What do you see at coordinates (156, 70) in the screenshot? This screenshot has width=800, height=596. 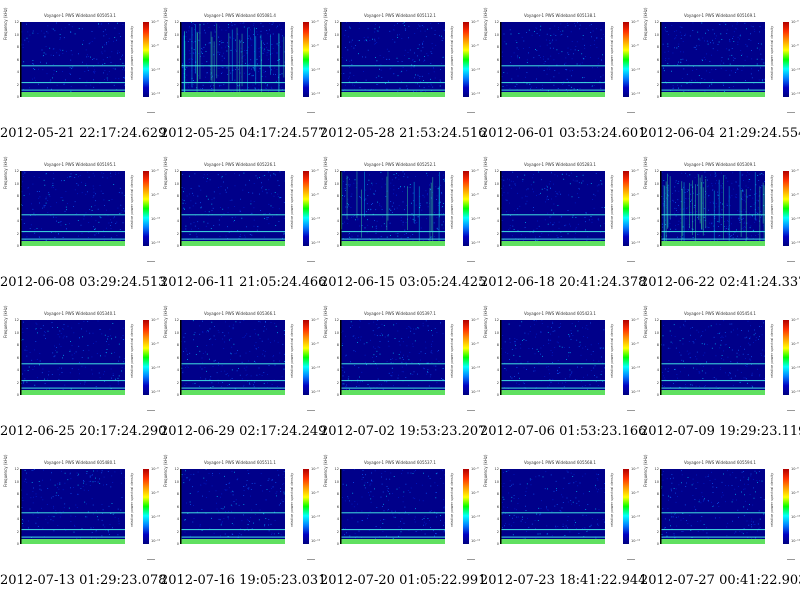 I see `colorbar-tick-label: 10⁻¹⁰` at bounding box center [156, 70].